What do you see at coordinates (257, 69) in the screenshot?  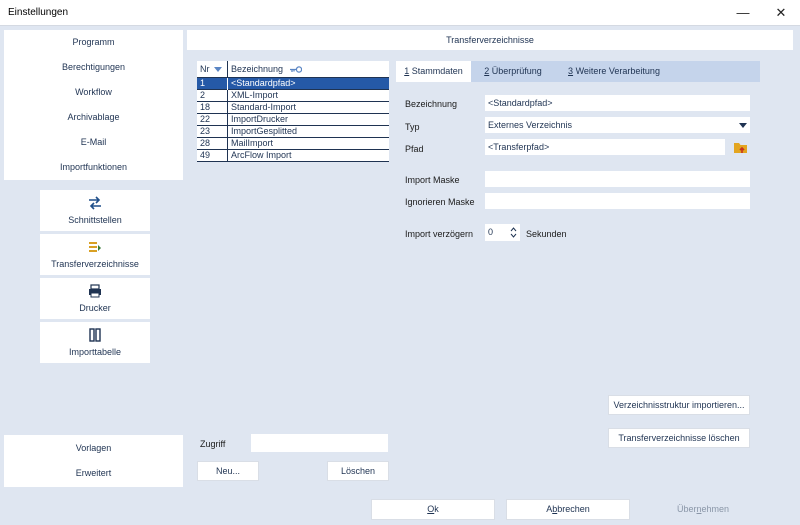 I see `column-header-bezeichnung: Bezeichnung` at bounding box center [257, 69].